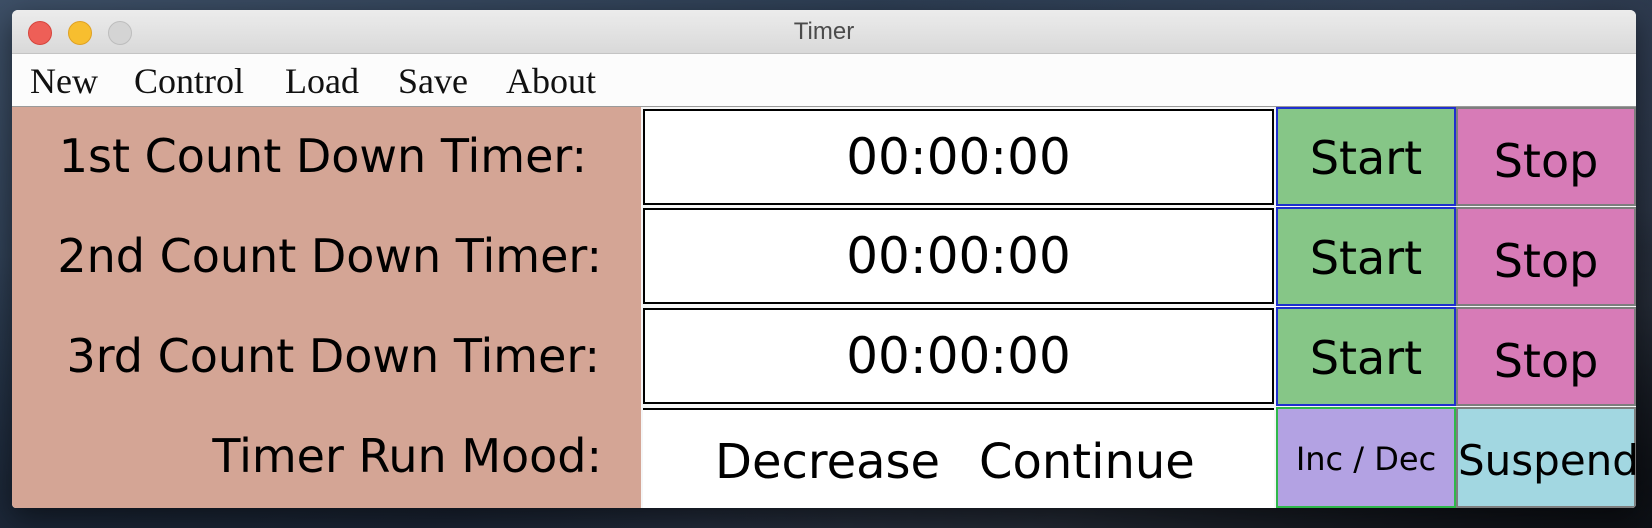 The width and height of the screenshot is (1652, 528). Describe the element at coordinates (322, 80) in the screenshot. I see `menu-load: Load` at that location.